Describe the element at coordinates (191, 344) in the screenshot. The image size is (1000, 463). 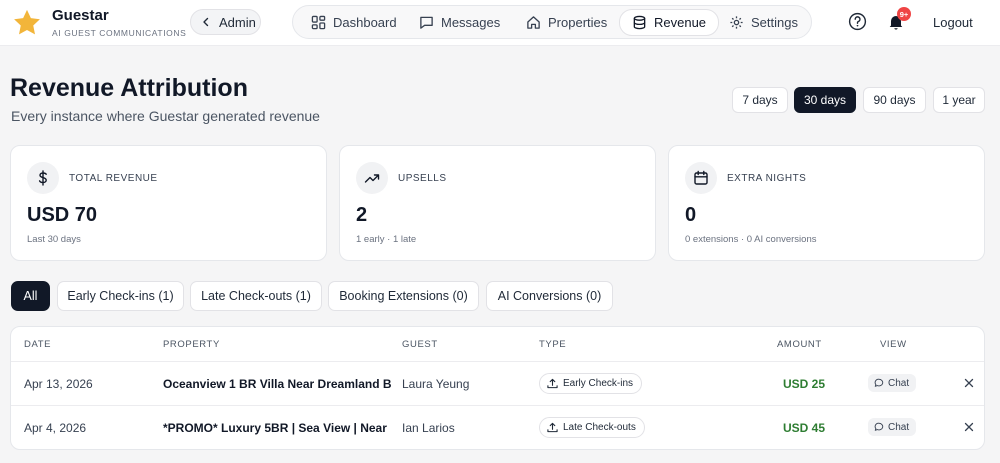
I see `column-header-property: PROPERTY` at that location.